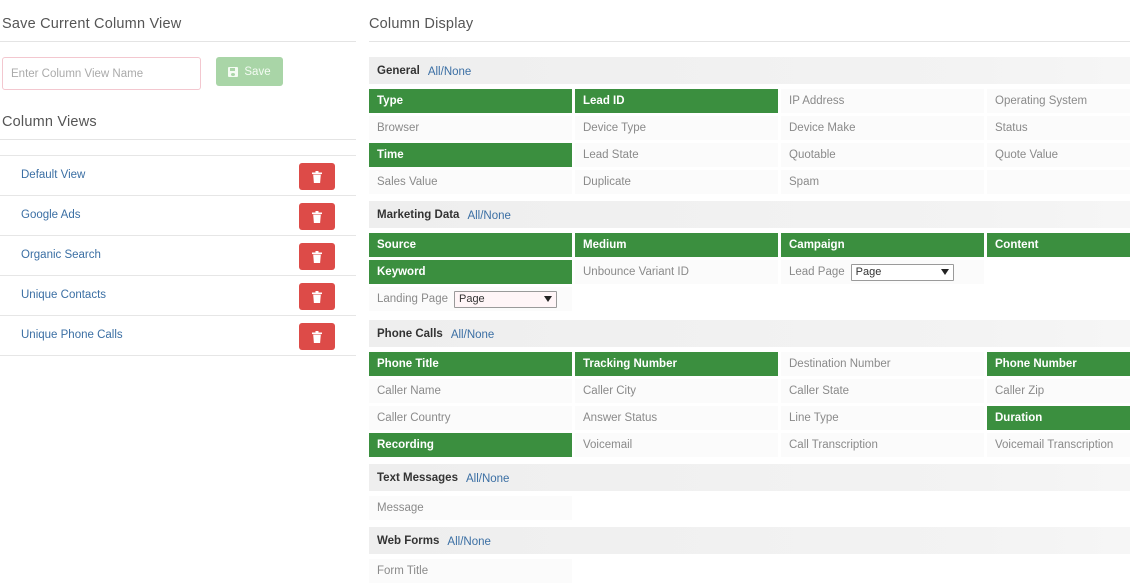  I want to click on column-toggle-browser: Browser, so click(470, 128).